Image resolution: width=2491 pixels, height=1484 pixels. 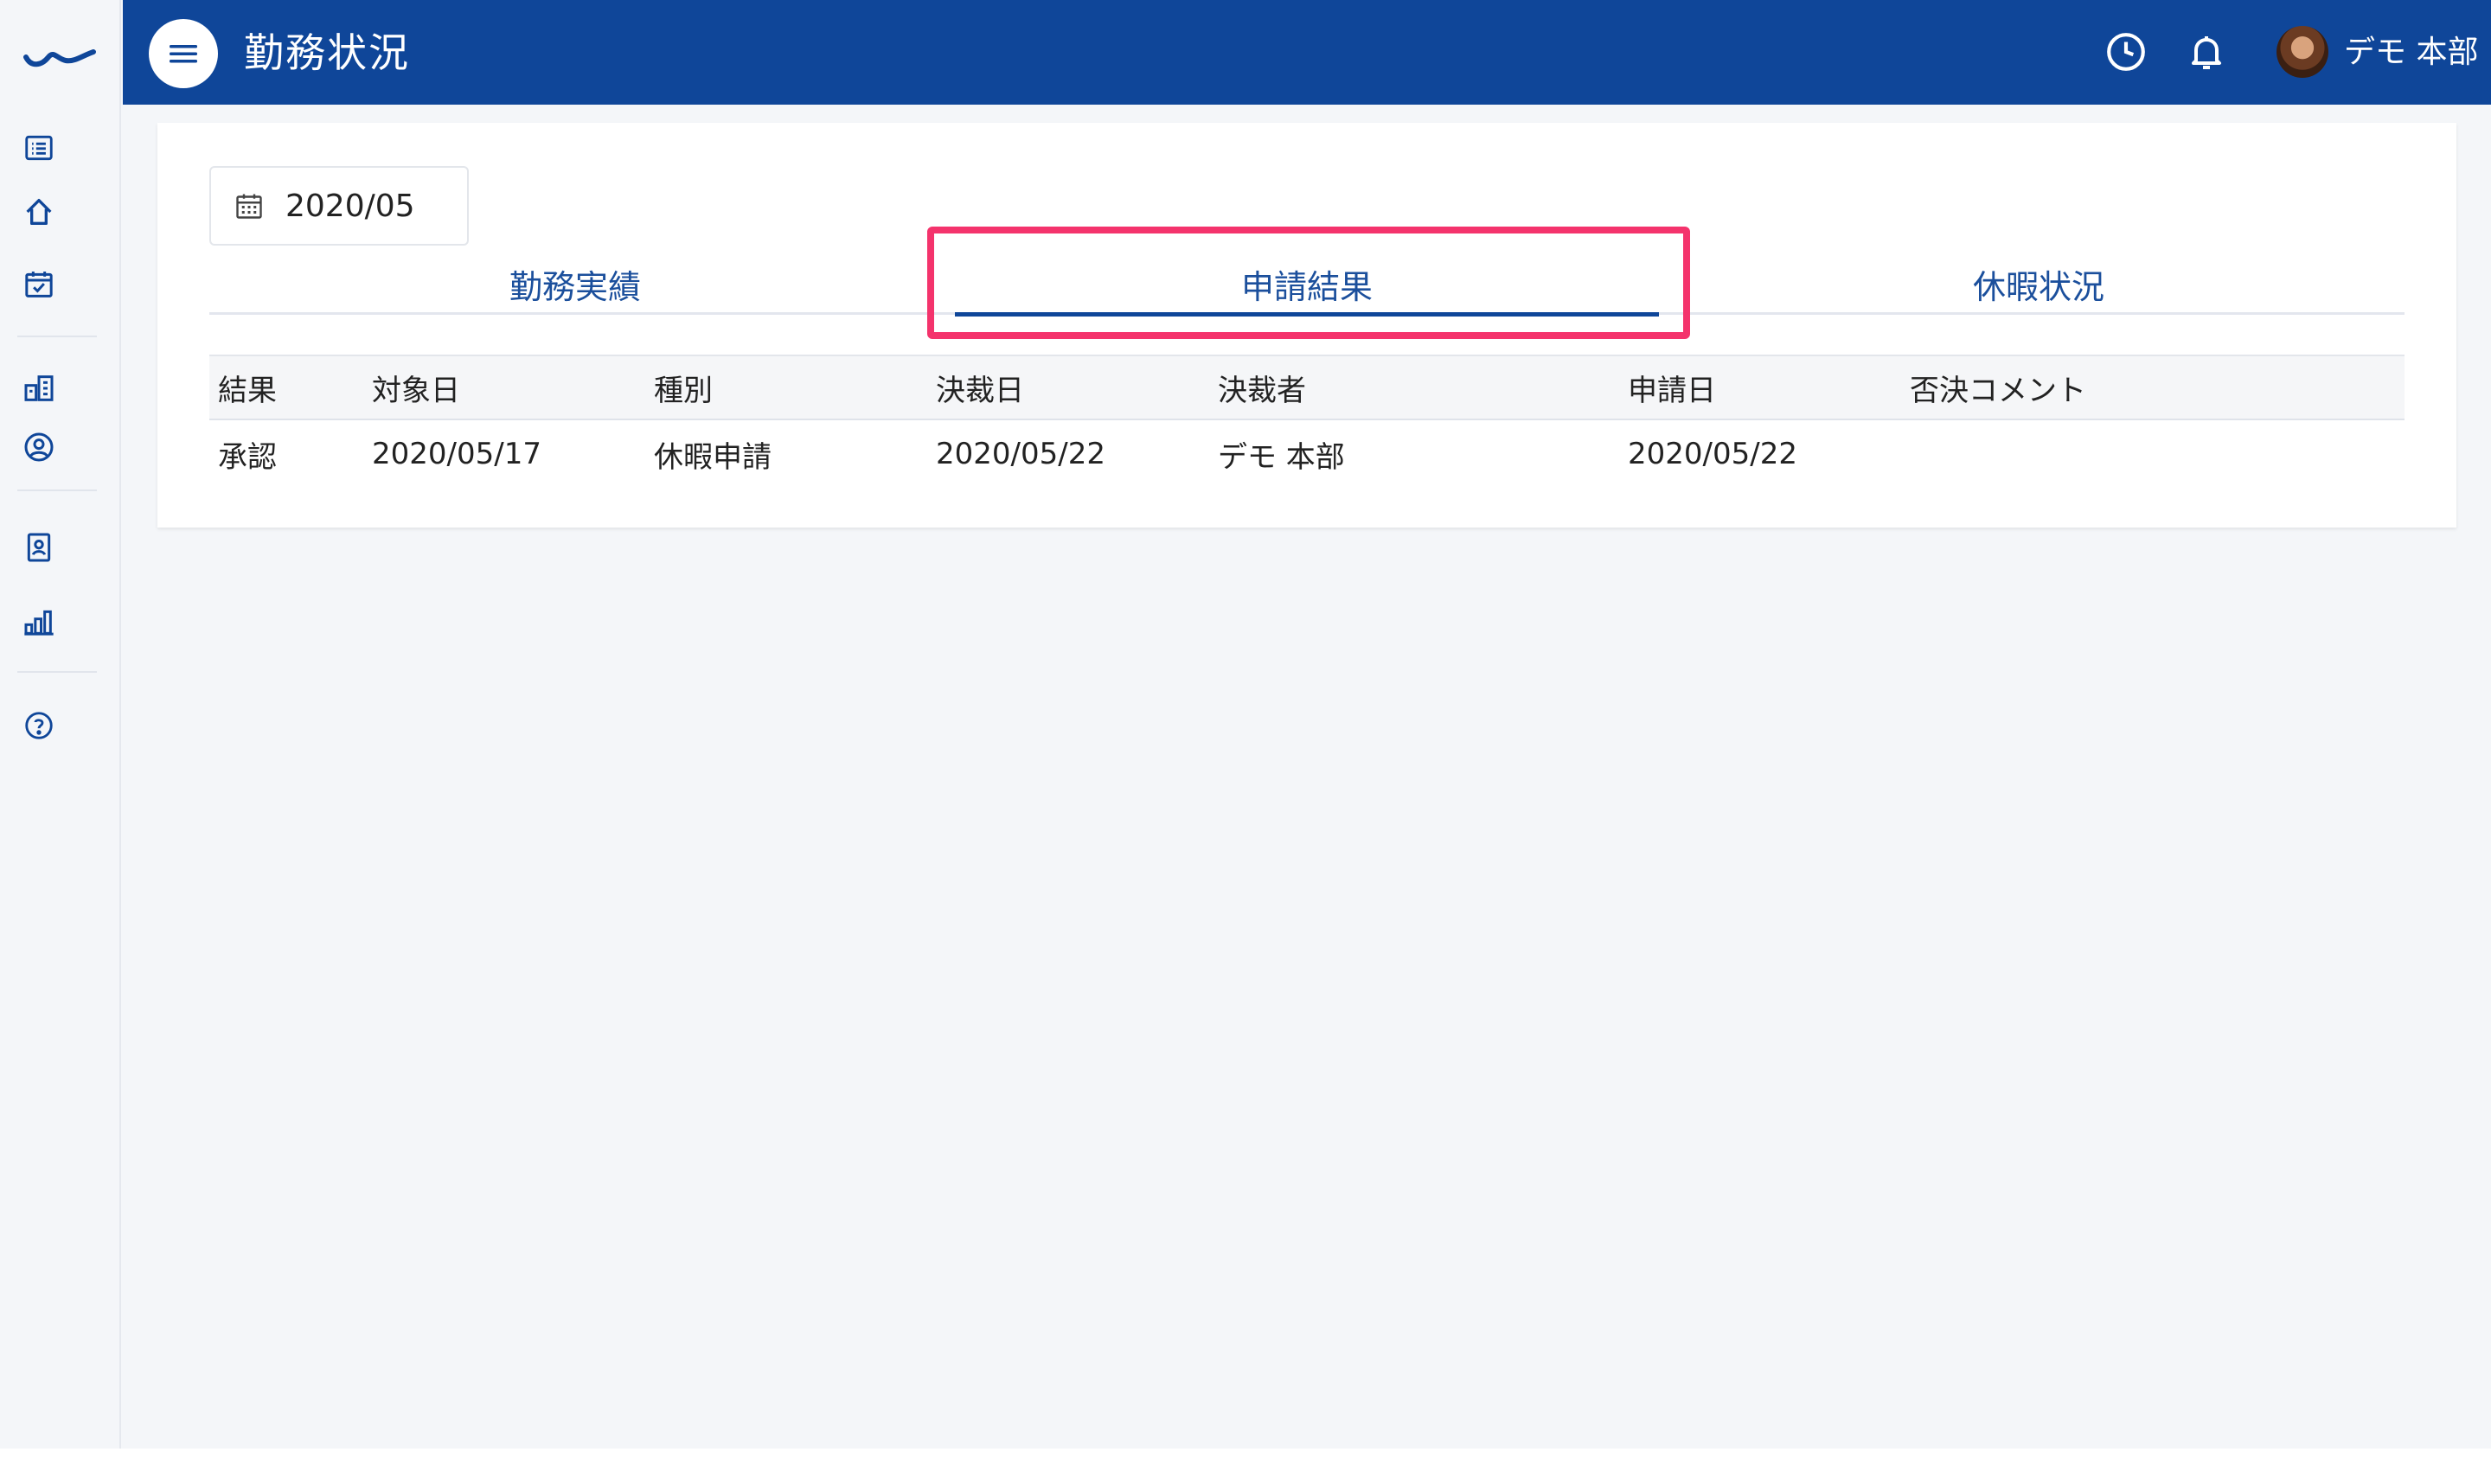 What do you see at coordinates (350, 206) in the screenshot?
I see `month-value: 2020/05` at bounding box center [350, 206].